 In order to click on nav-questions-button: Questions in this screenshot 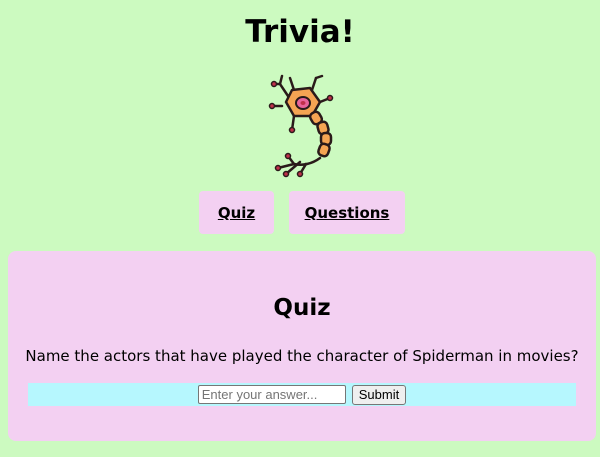, I will do `click(347, 212)`.